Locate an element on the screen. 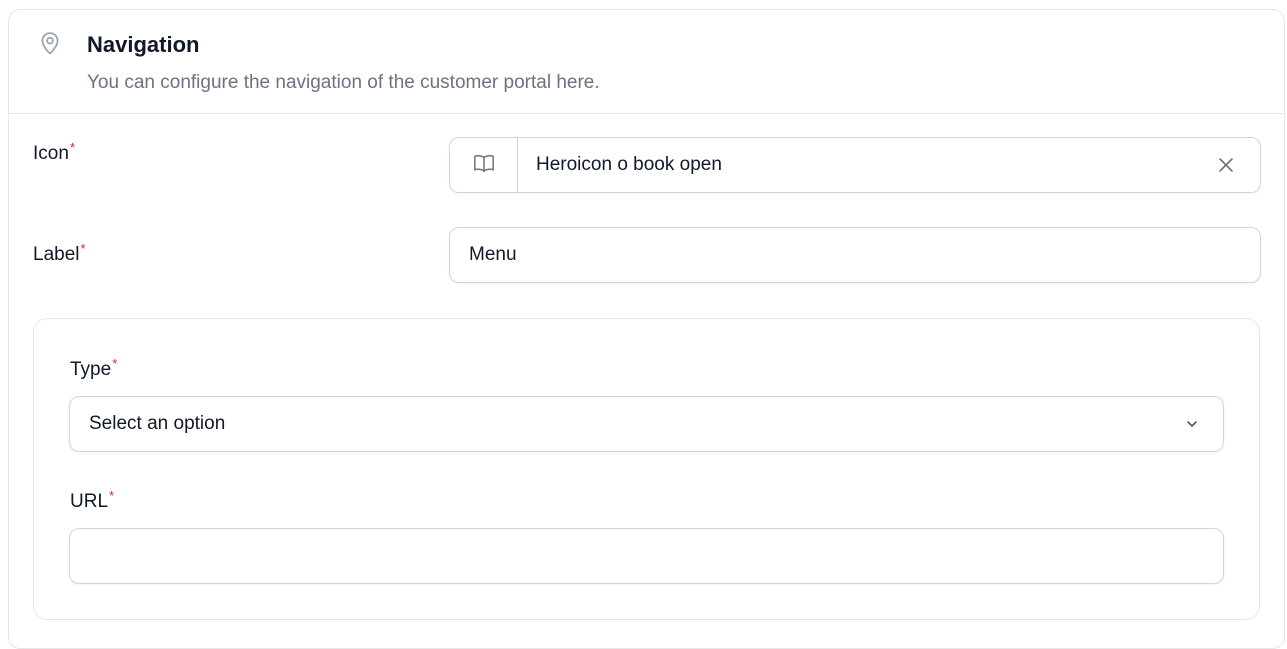 The image size is (1287, 649). icon-select-field: Heroicon o book open is located at coordinates (855, 165).